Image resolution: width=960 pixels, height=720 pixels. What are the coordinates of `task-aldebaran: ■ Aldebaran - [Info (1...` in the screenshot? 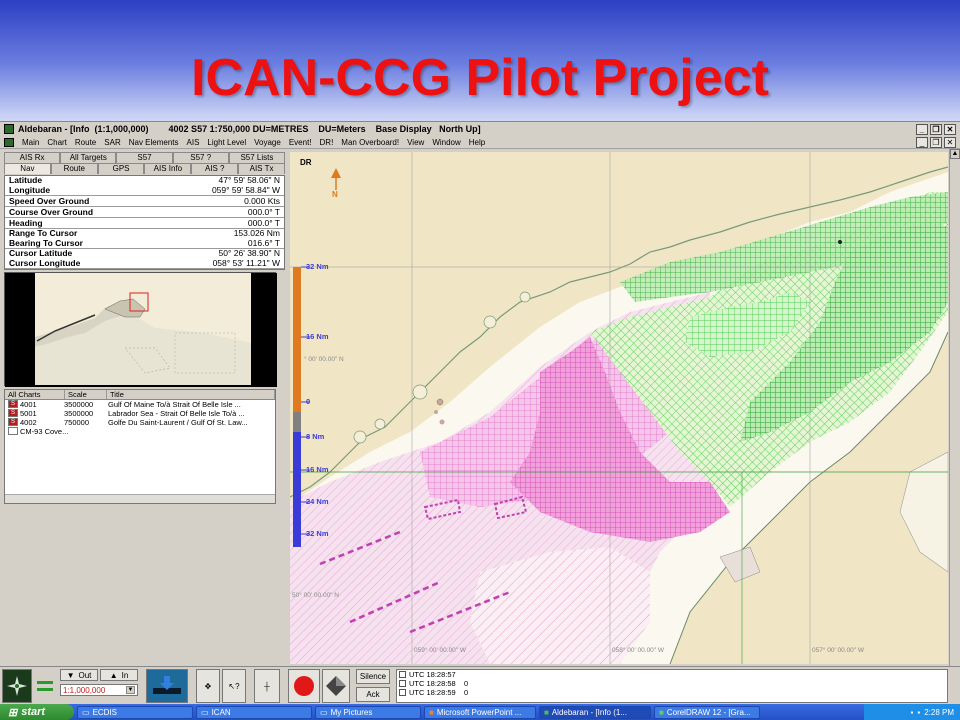 It's located at (595, 712).